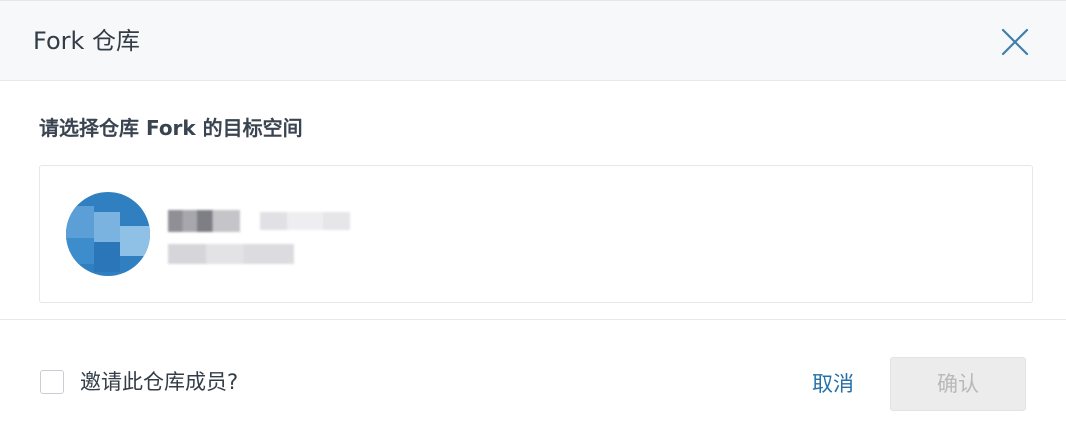  Describe the element at coordinates (87, 41) in the screenshot. I see `dialog-title: Fork 仓库` at that location.